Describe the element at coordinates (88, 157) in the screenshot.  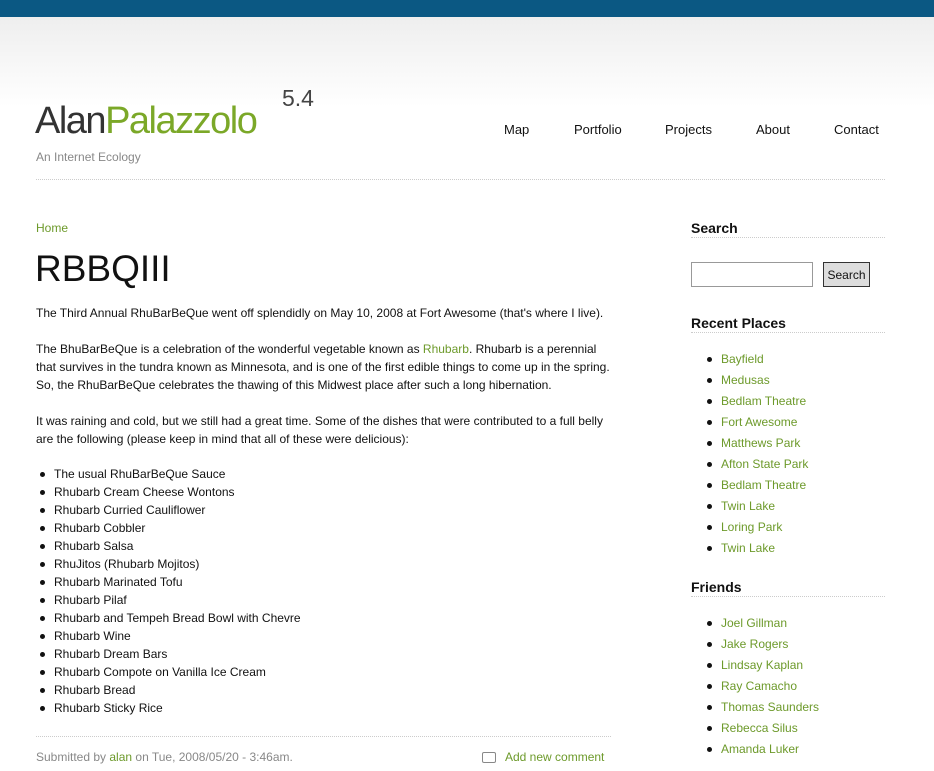
I see `site-tagline: An Internet Ecology` at that location.